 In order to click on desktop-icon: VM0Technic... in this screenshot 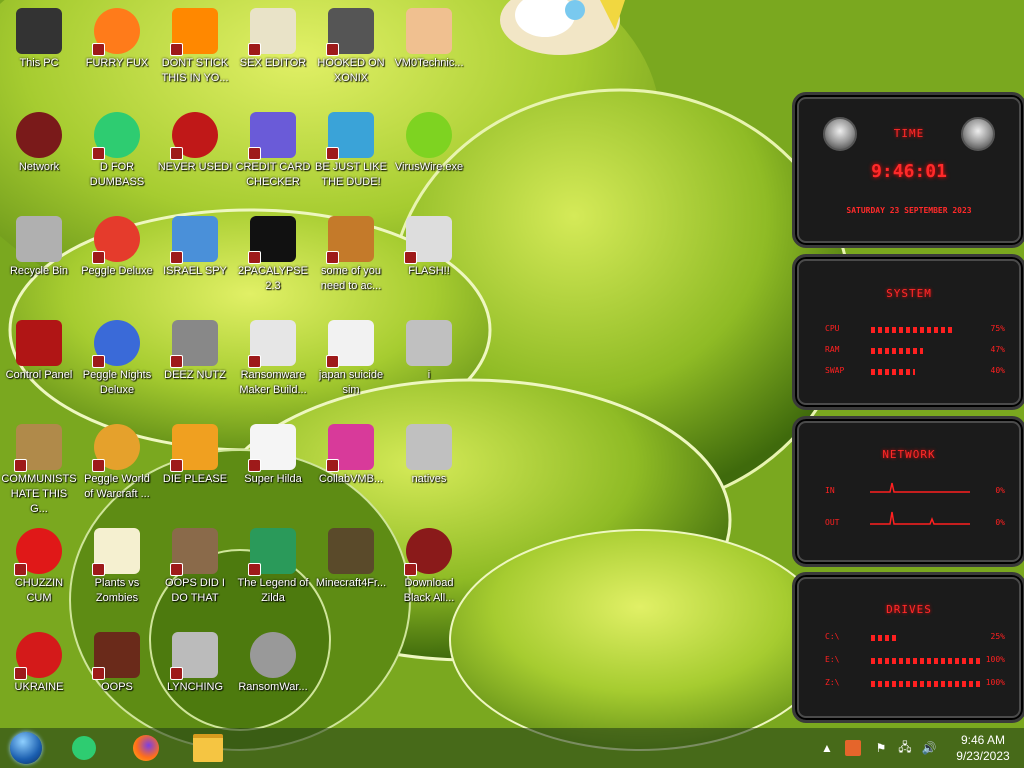, I will do `click(429, 36)`.